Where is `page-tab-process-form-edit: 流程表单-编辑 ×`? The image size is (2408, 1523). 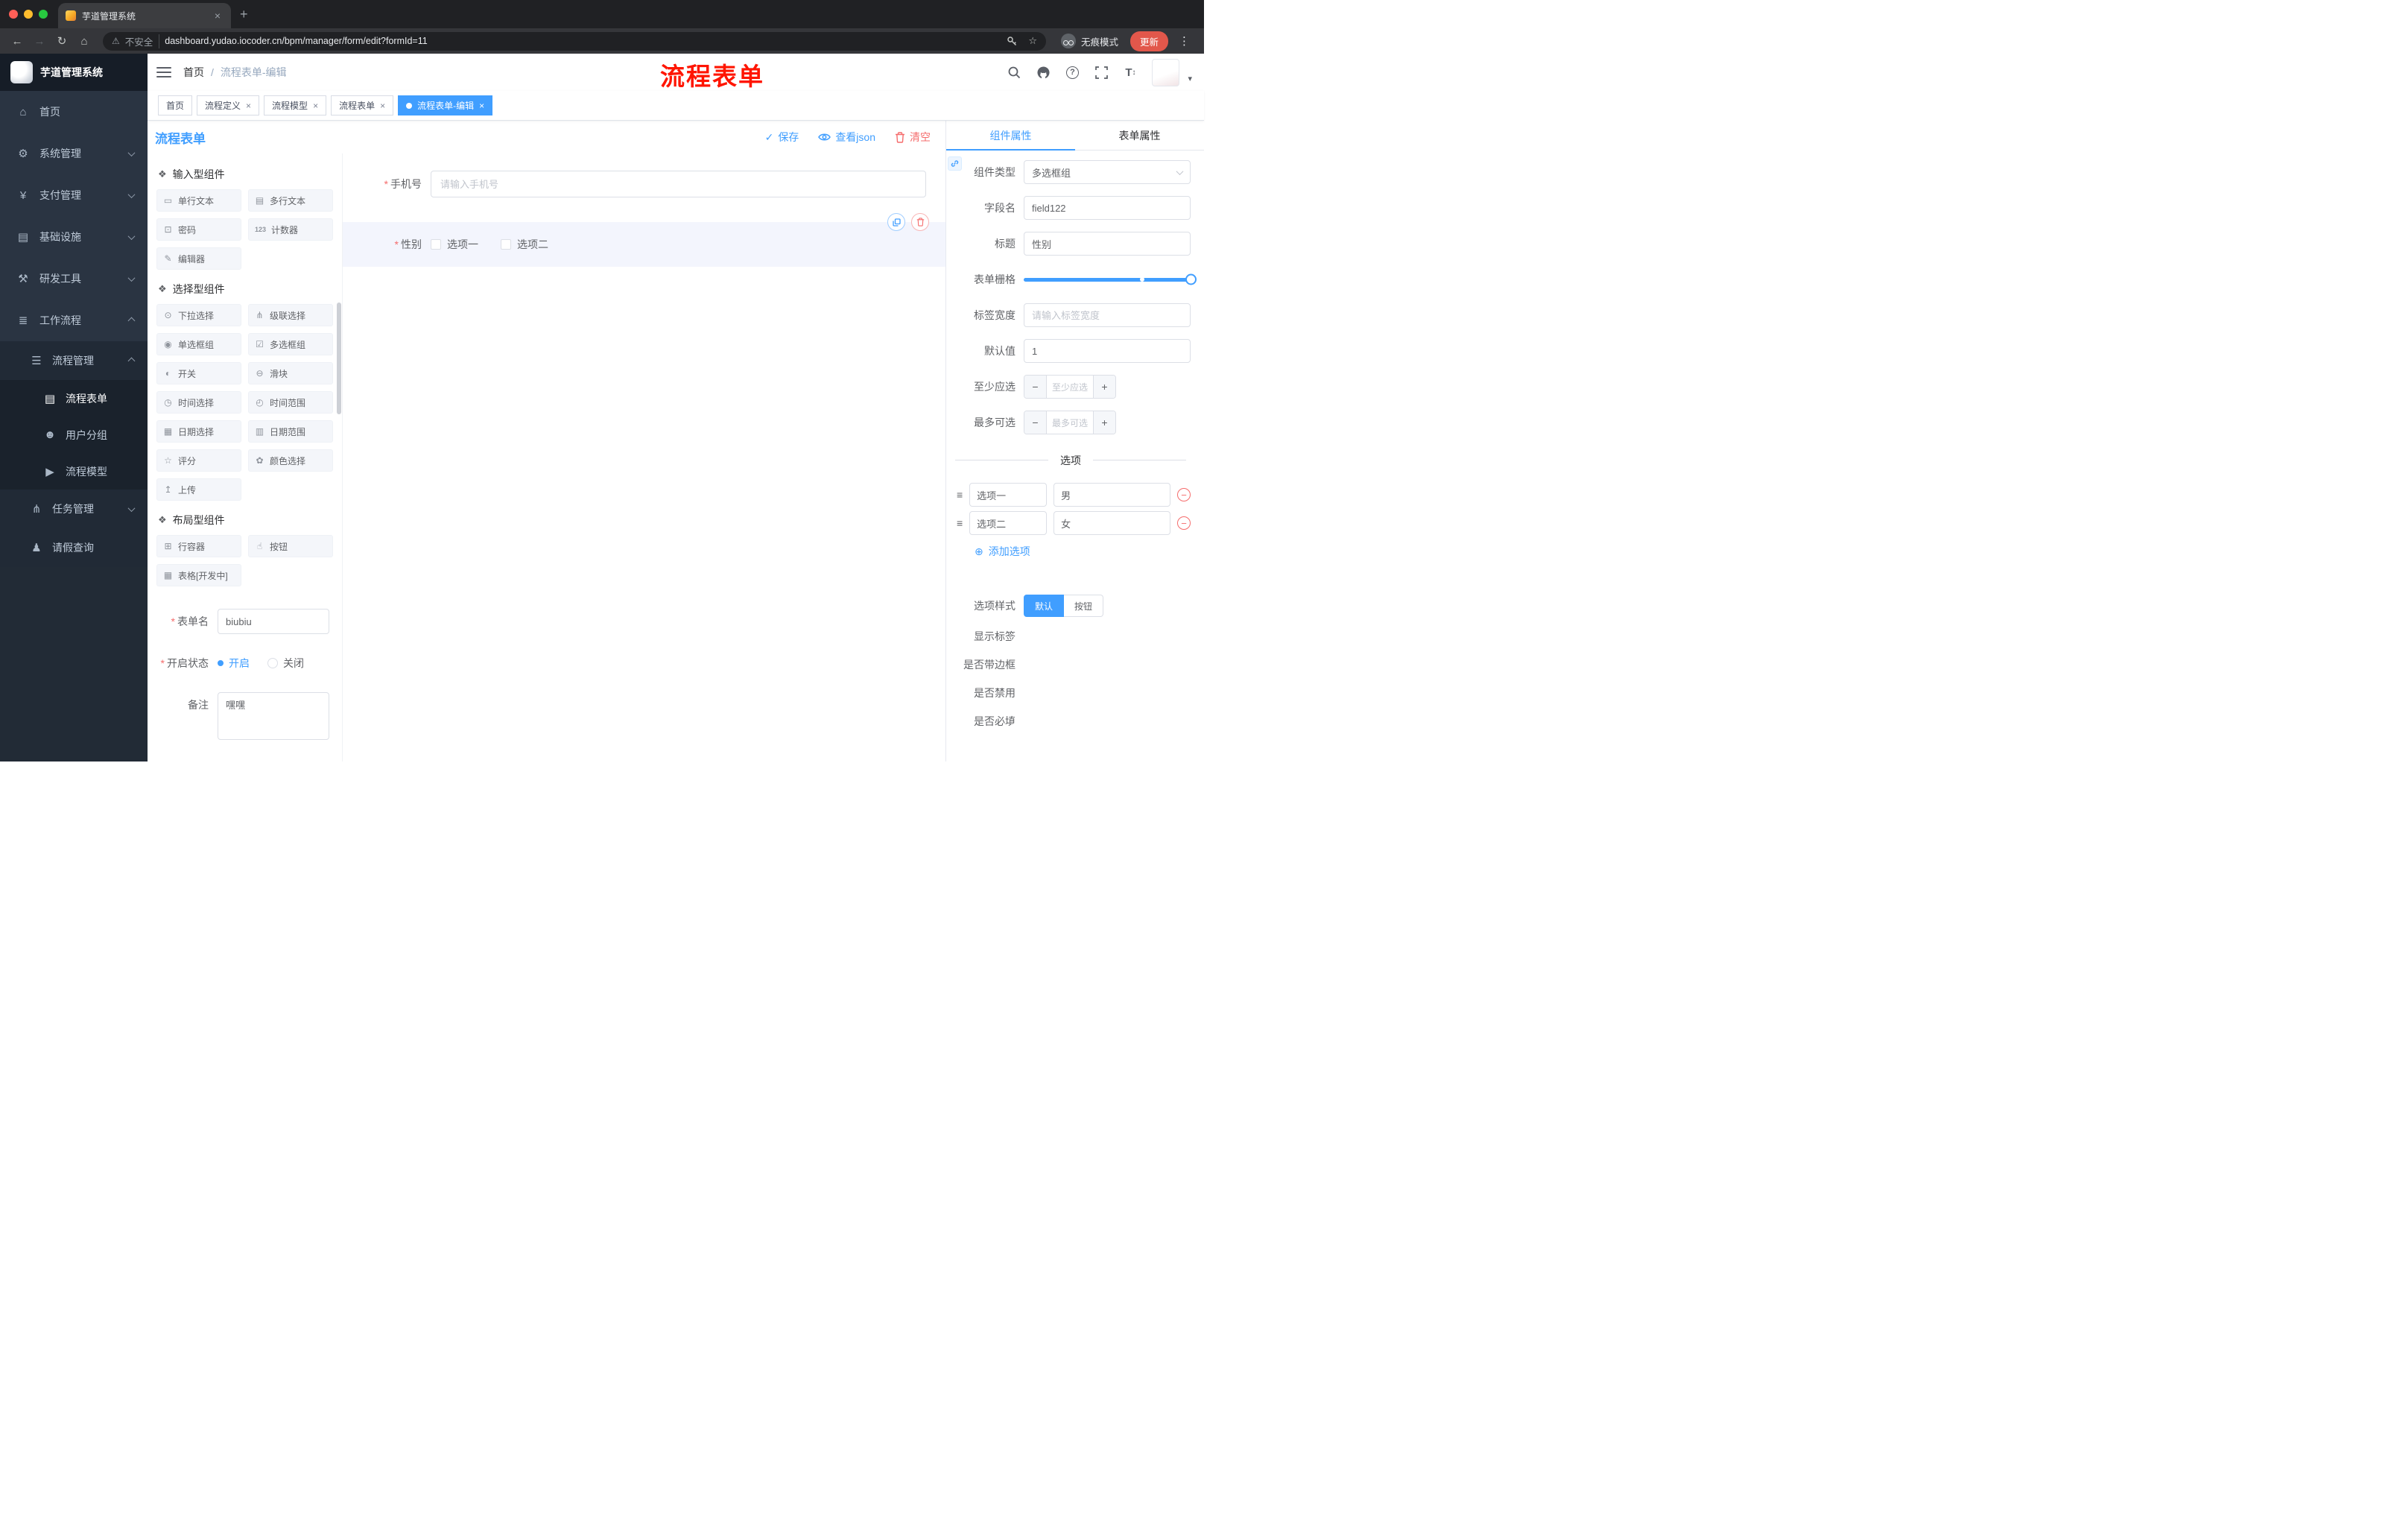
page-tab-process-form-edit: 流程表单-编辑 × is located at coordinates (445, 105).